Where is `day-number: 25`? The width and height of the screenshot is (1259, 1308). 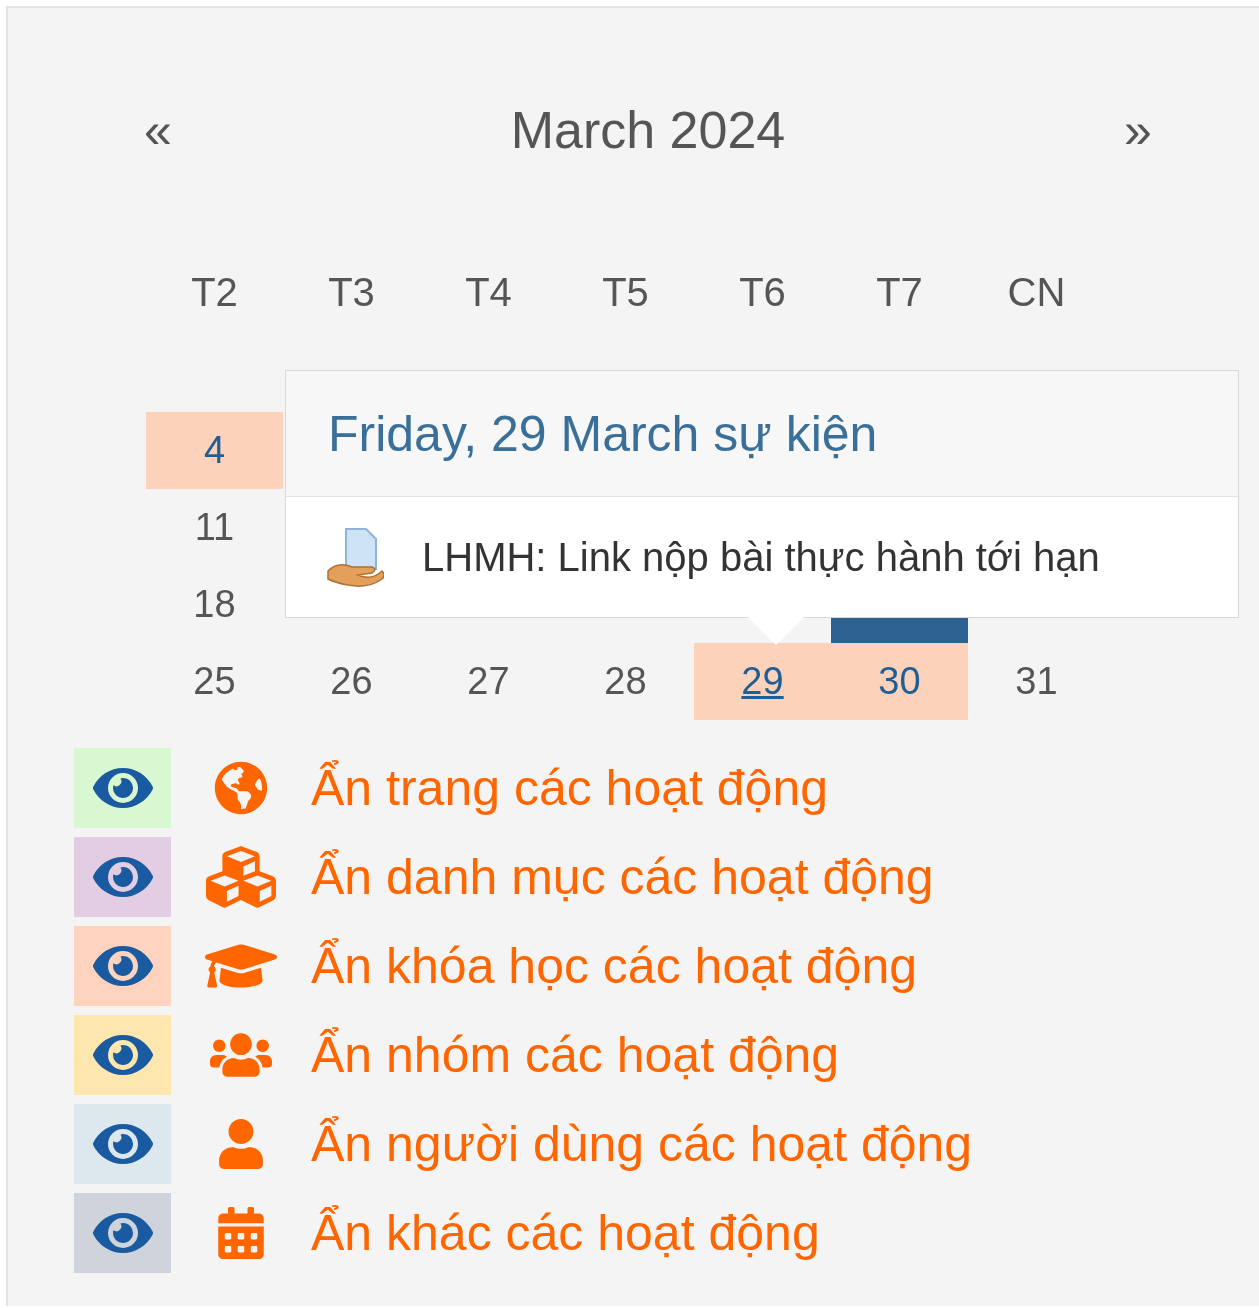
day-number: 25 is located at coordinates (214, 681).